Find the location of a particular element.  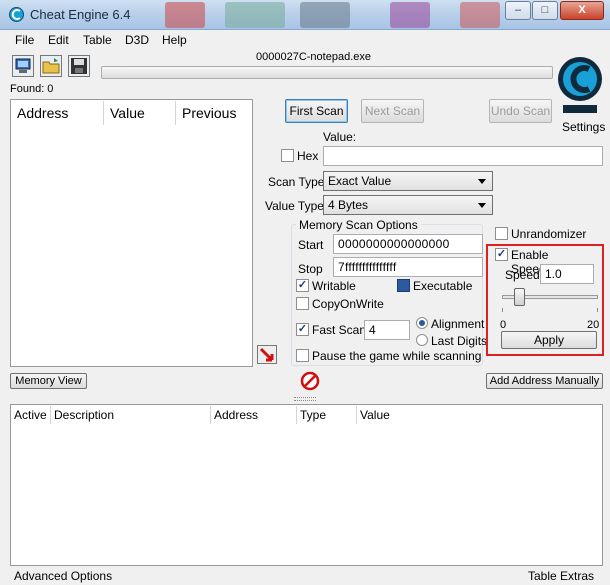

close-button: X is located at coordinates (582, 10).